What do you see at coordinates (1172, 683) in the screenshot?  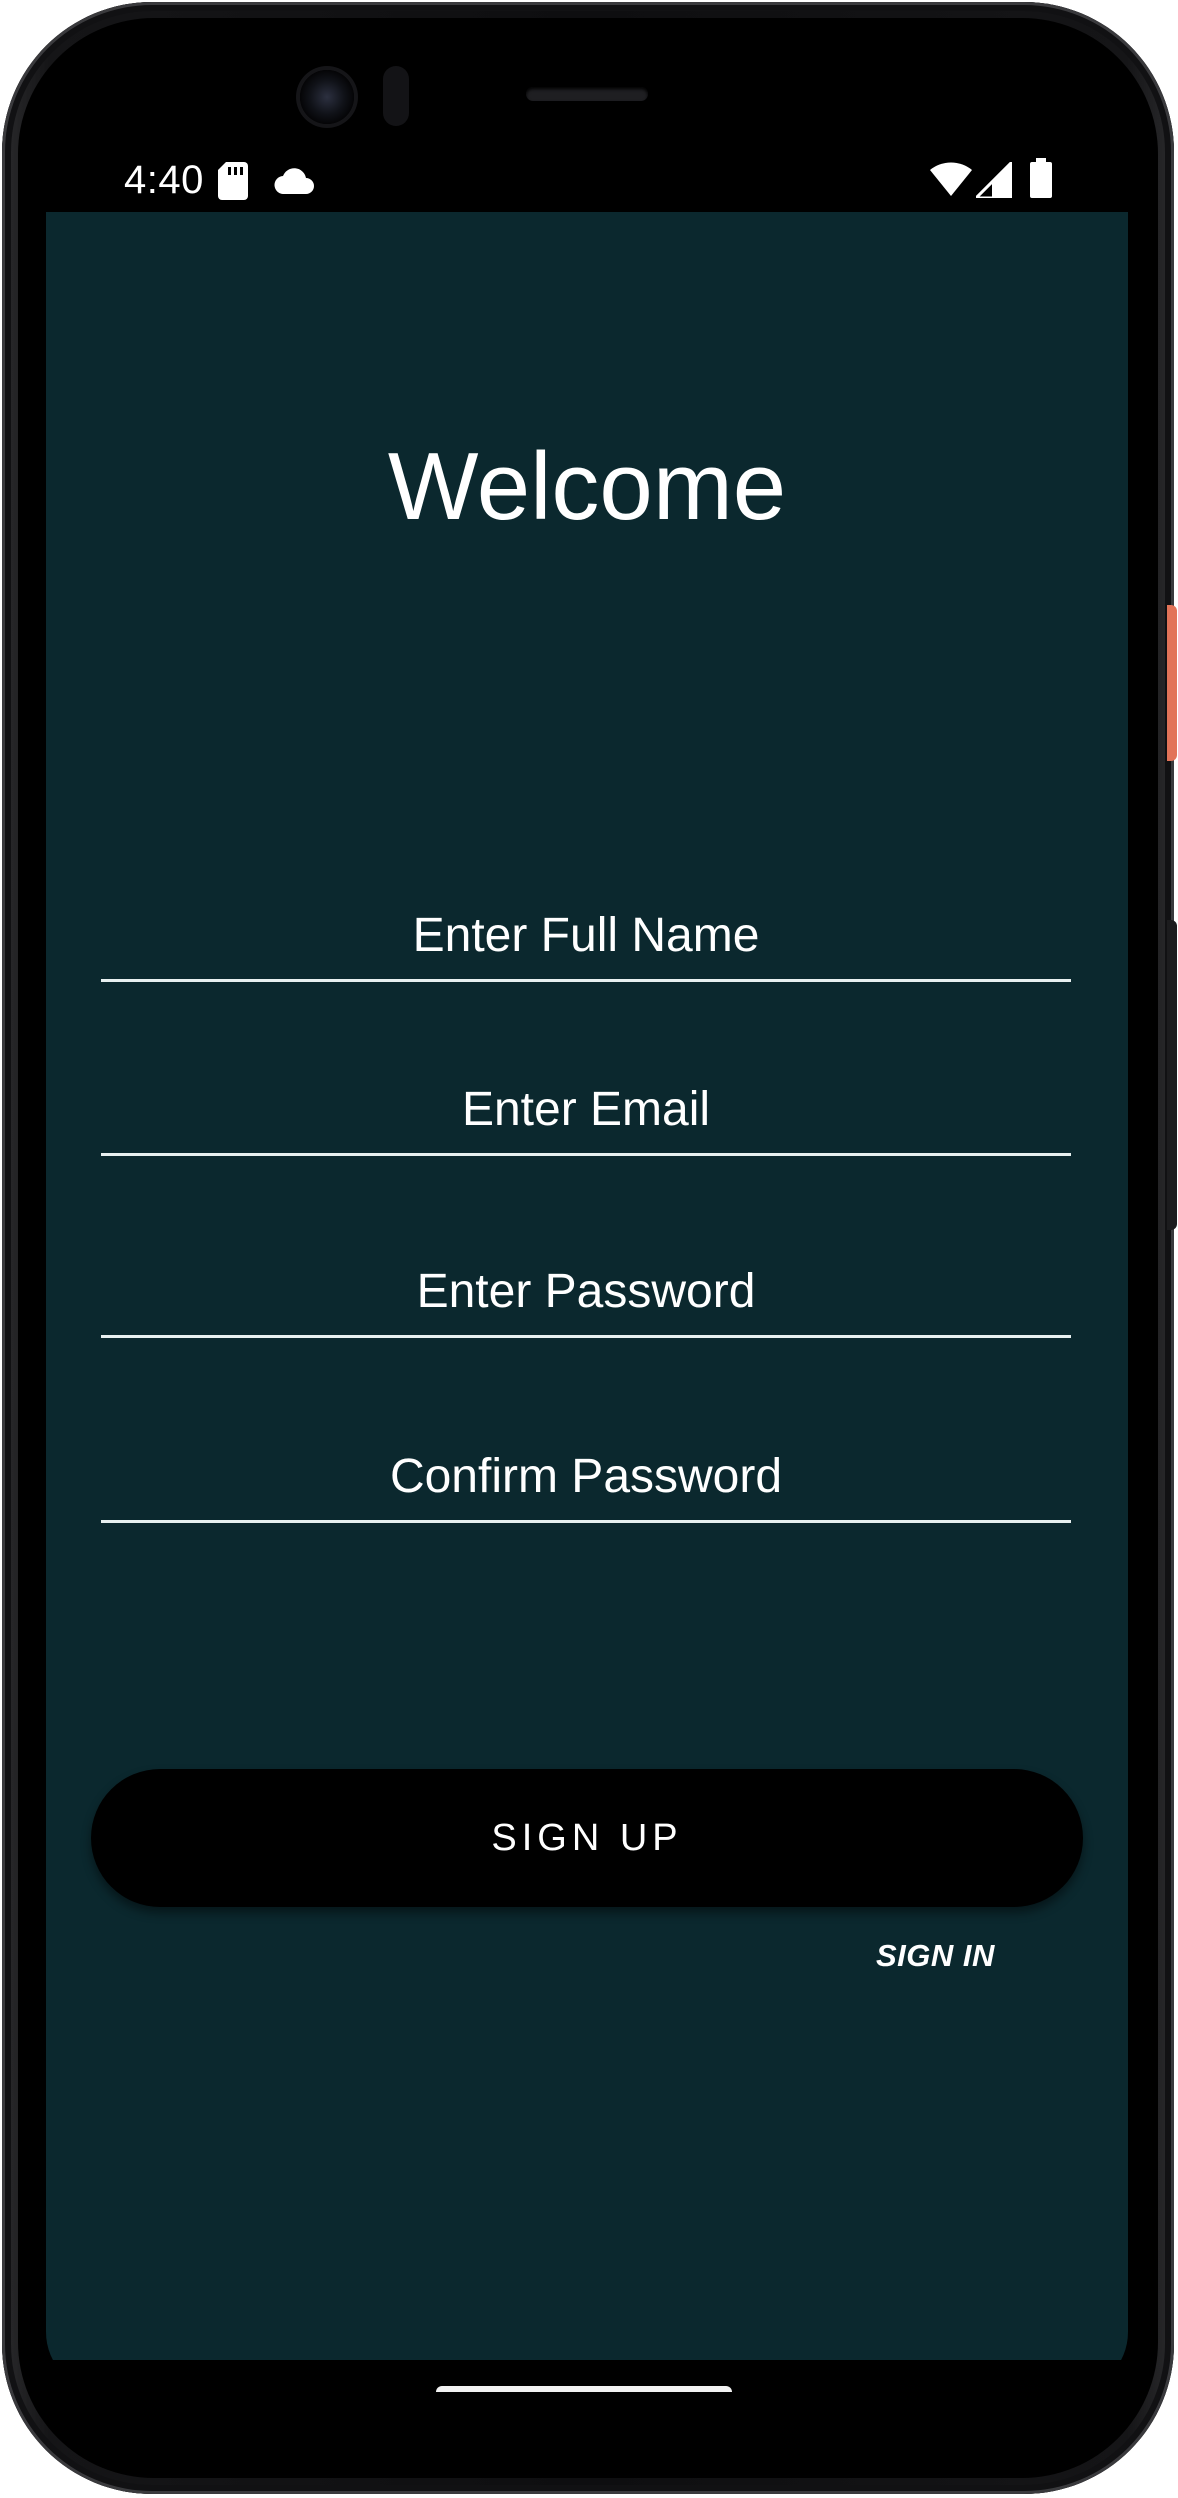 I see `power-button` at bounding box center [1172, 683].